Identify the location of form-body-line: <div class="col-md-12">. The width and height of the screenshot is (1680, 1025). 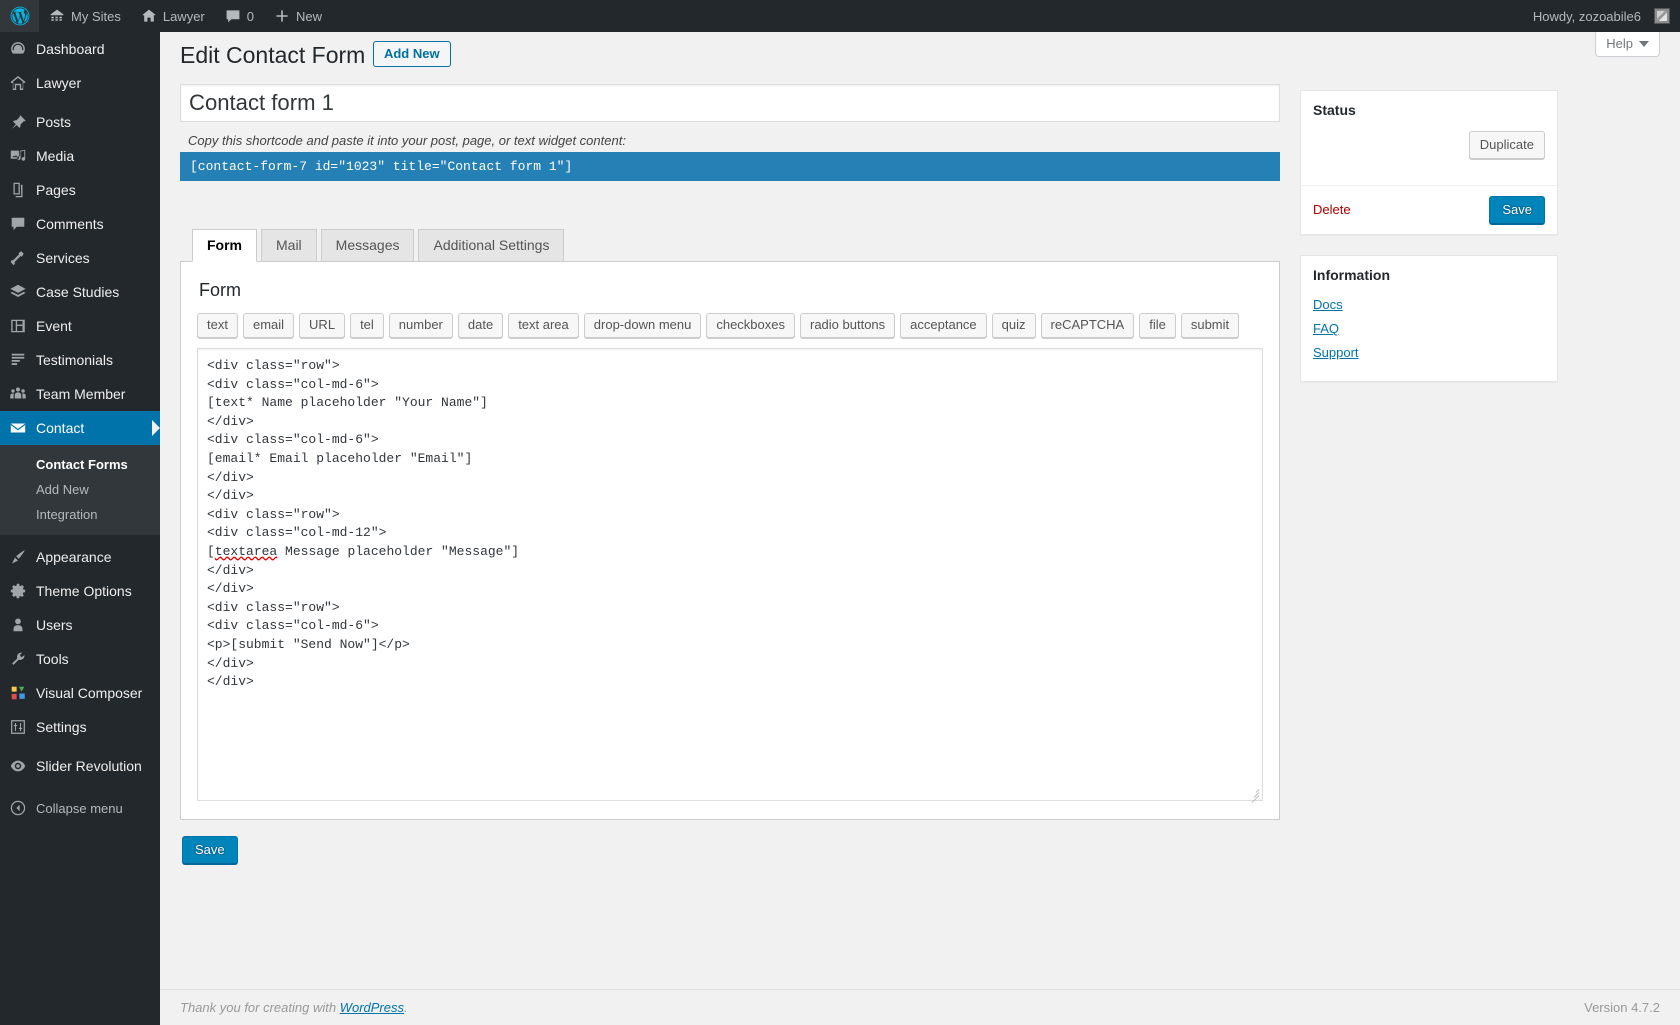
(297, 533).